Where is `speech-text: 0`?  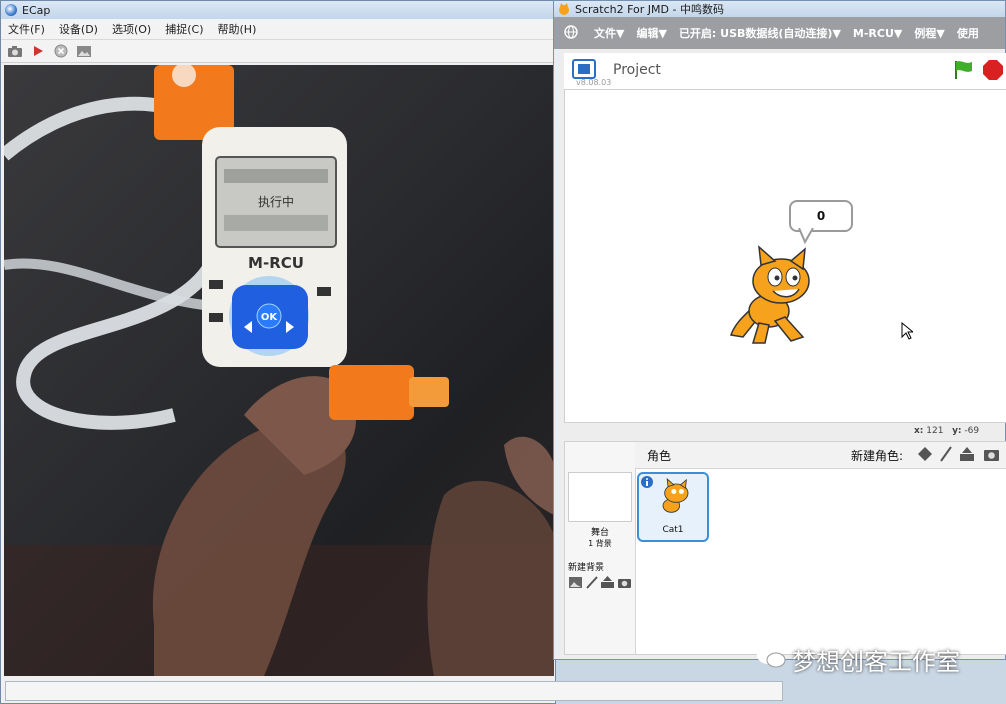
speech-text: 0 is located at coordinates (821, 216).